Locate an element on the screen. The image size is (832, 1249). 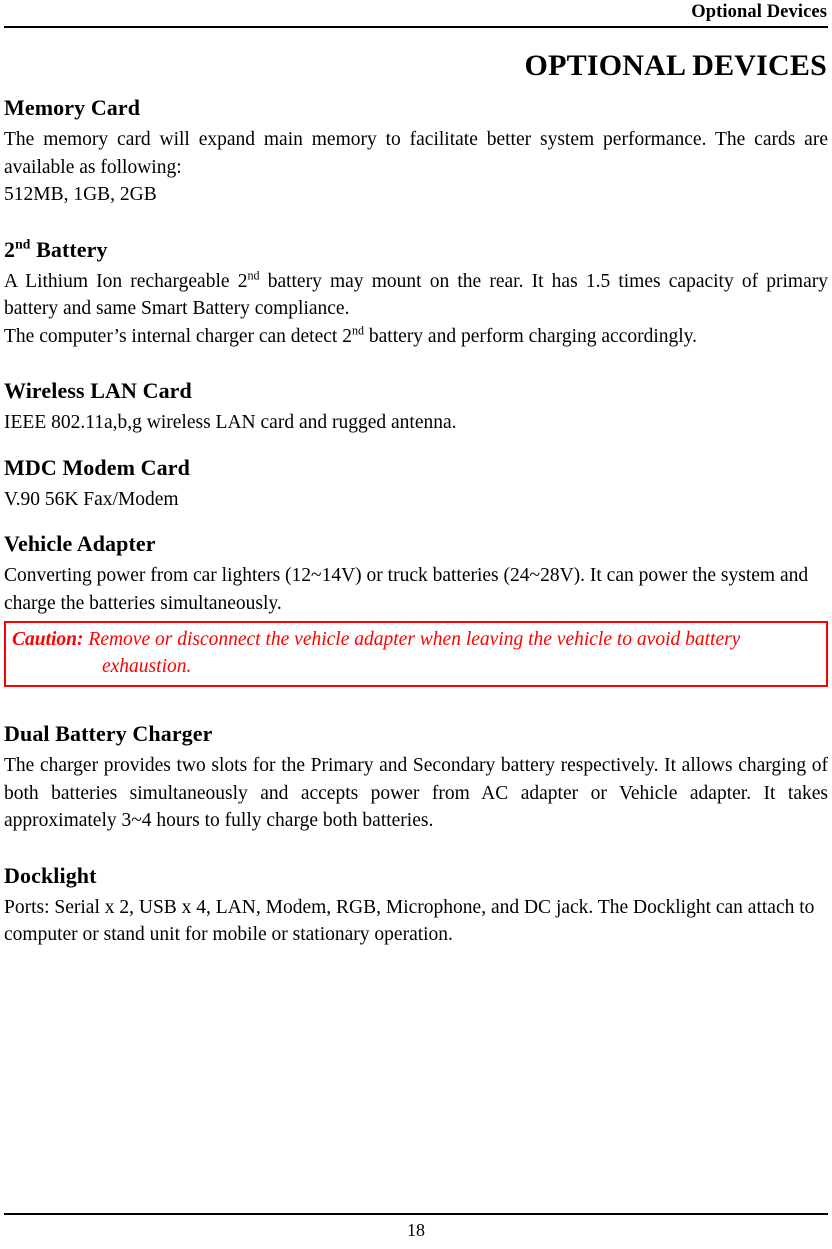
caution-label: Caution: is located at coordinates (48, 639).